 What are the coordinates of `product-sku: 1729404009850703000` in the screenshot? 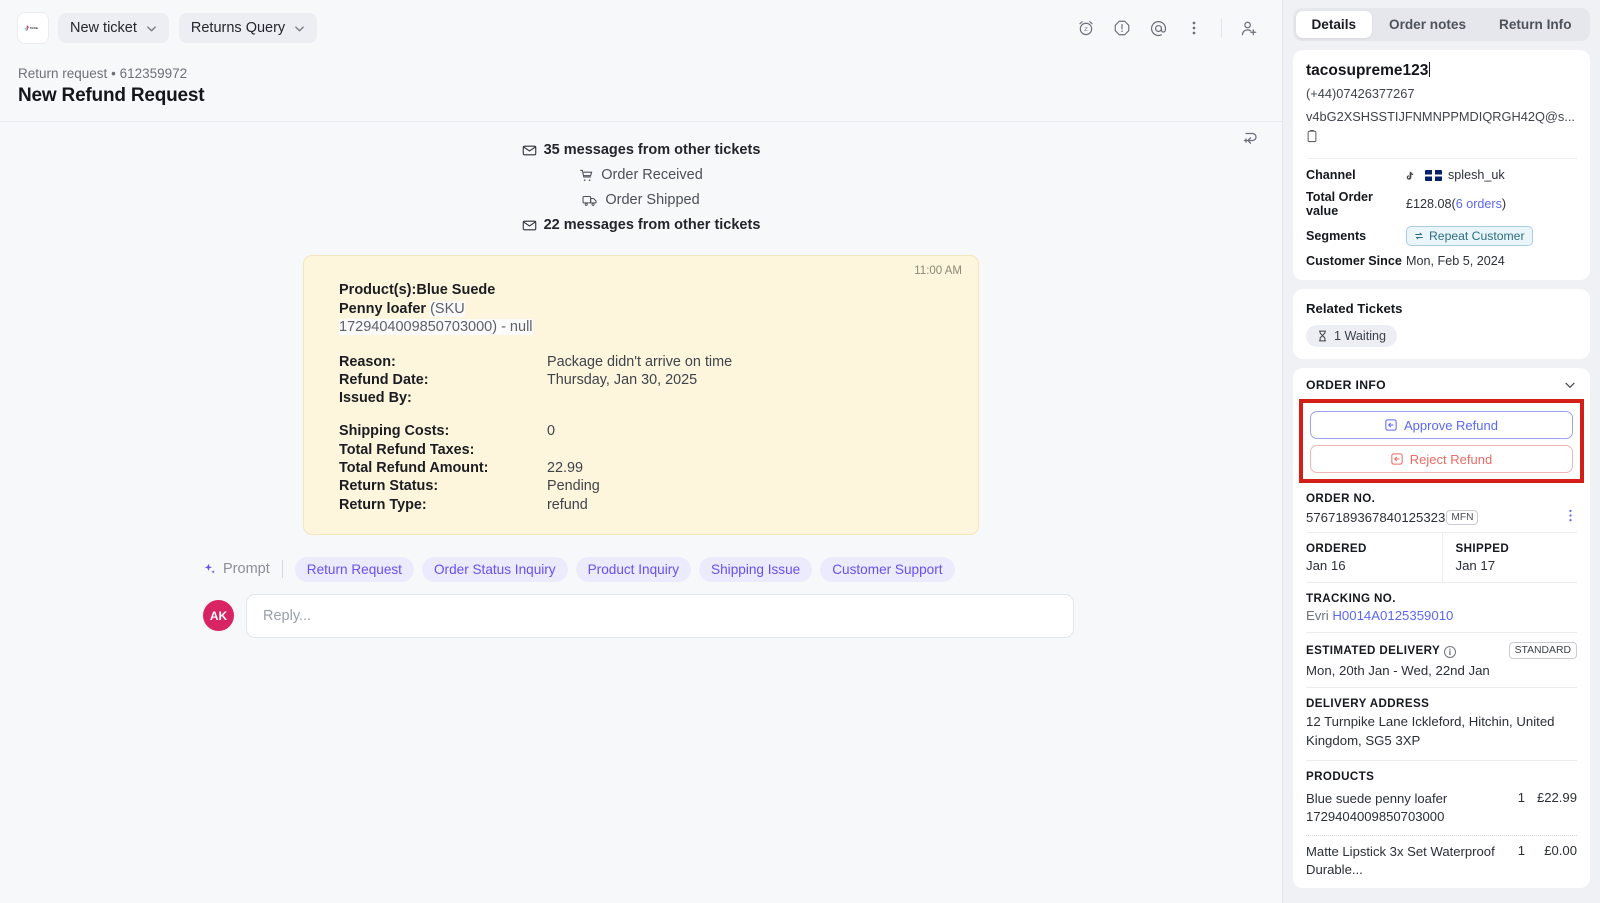 It's located at (1375, 816).